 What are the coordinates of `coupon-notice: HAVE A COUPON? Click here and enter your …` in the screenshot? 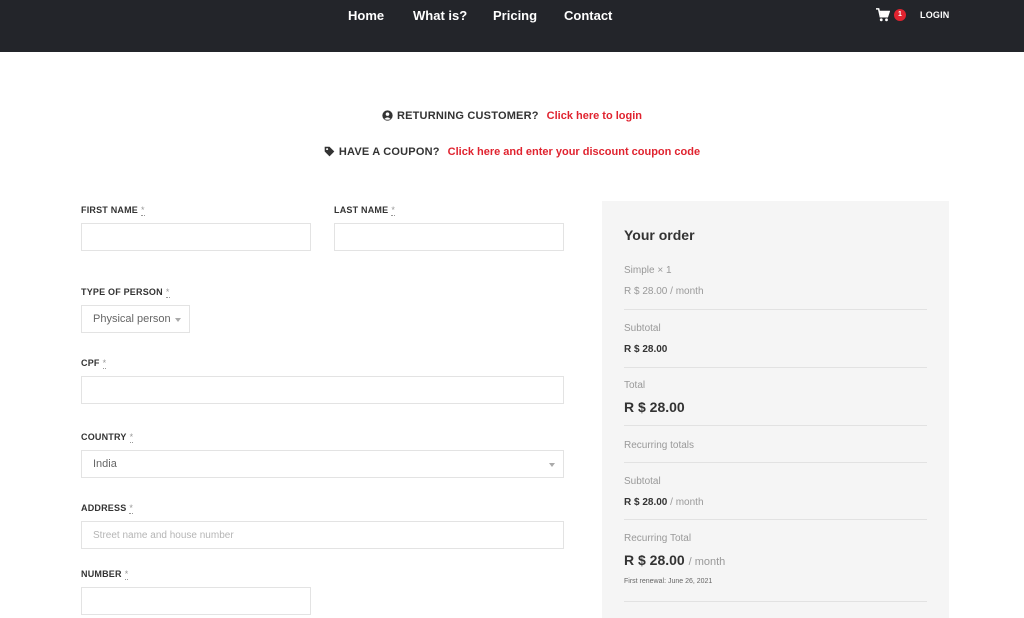 It's located at (512, 152).